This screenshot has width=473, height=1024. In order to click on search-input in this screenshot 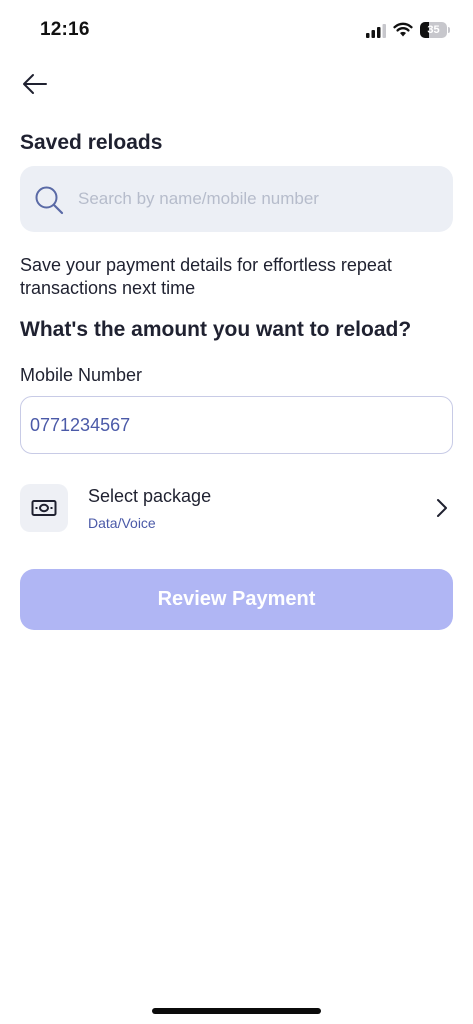, I will do `click(258, 199)`.